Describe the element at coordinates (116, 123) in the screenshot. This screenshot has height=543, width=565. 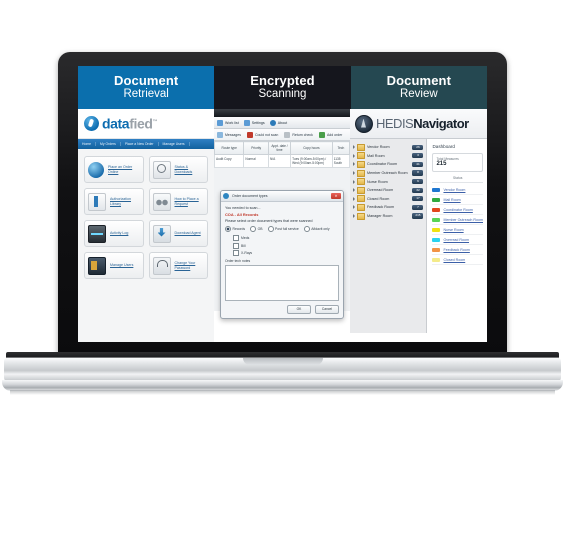
I see `datafied-logo-a: data` at that location.